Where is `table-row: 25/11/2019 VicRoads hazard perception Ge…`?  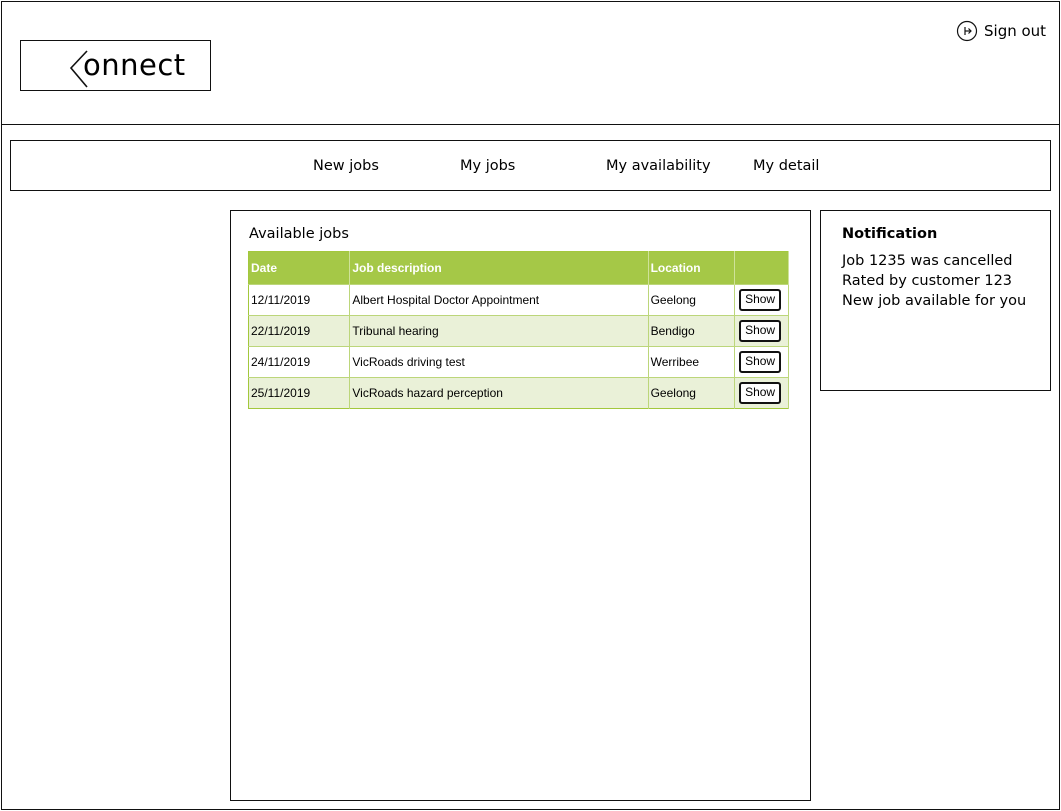
table-row: 25/11/2019 VicRoads hazard perception Ge… is located at coordinates (518, 393).